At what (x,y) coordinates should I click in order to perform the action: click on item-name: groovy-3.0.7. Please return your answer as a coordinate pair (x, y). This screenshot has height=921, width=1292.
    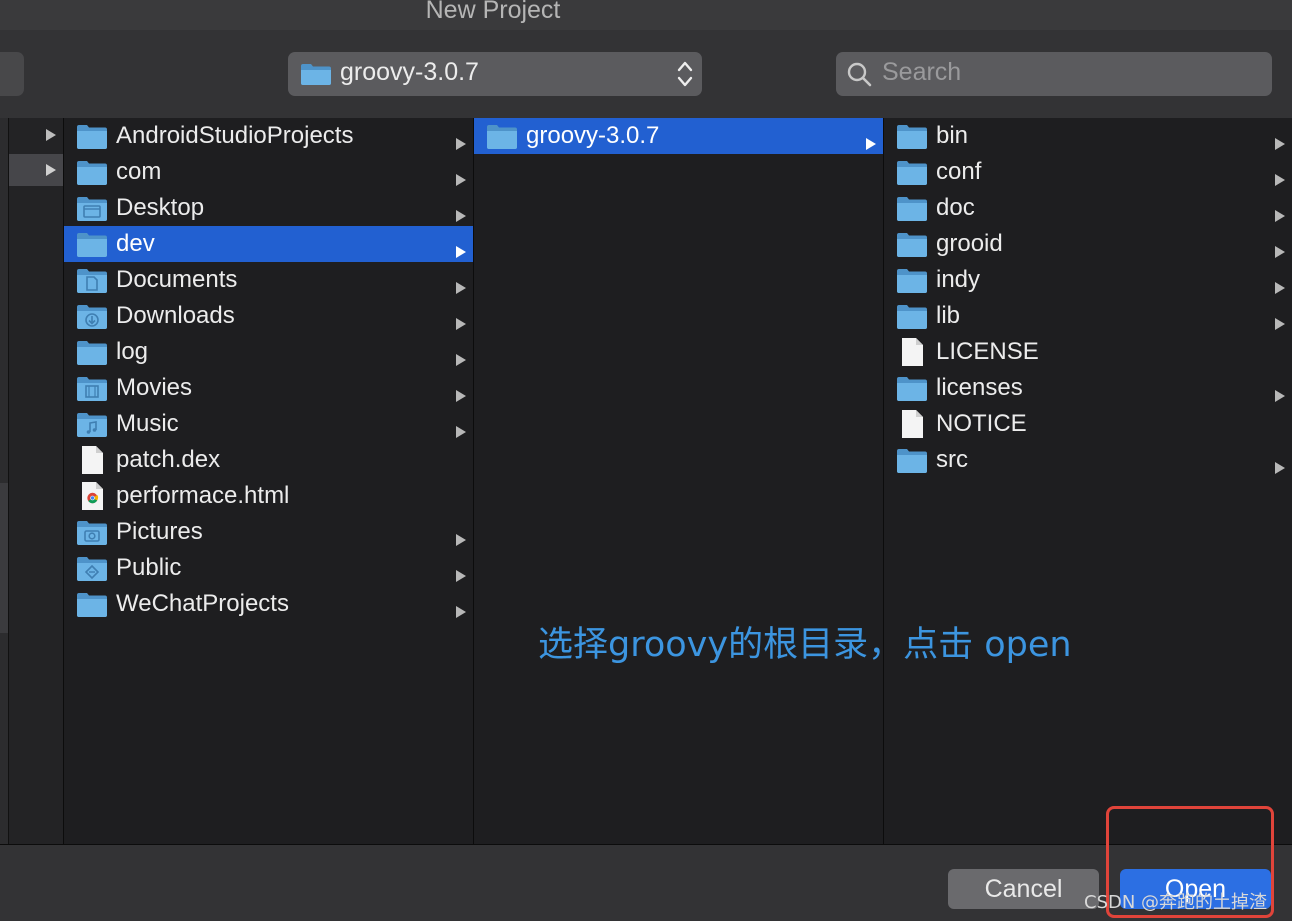
    Looking at the image, I should click on (593, 135).